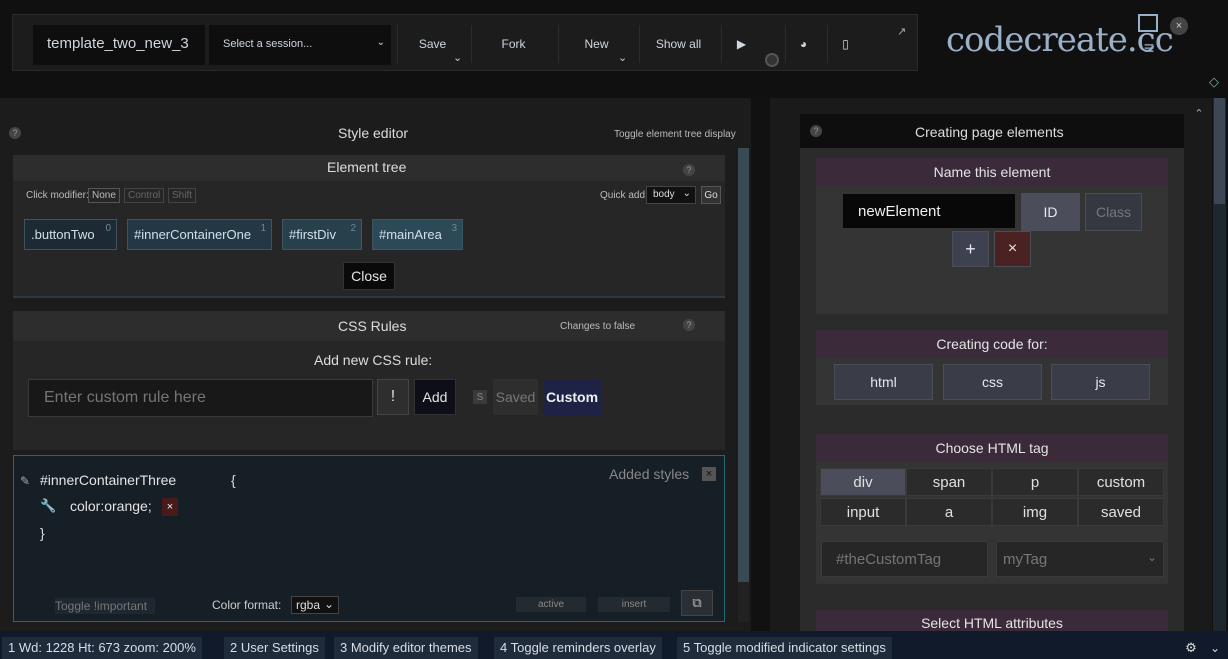 This screenshot has height=659, width=1228. Describe the element at coordinates (170, 507) in the screenshot. I see `remove-declaration-icon: ×` at that location.